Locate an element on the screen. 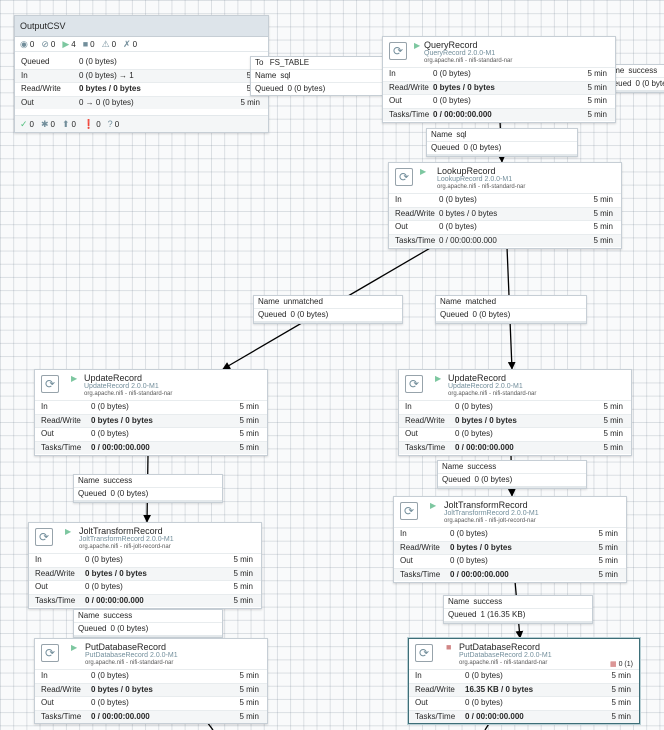 The width and height of the screenshot is (664, 730). connection-label-success-right-update: Name success Queued 0 (0 bytes) is located at coordinates (512, 474).